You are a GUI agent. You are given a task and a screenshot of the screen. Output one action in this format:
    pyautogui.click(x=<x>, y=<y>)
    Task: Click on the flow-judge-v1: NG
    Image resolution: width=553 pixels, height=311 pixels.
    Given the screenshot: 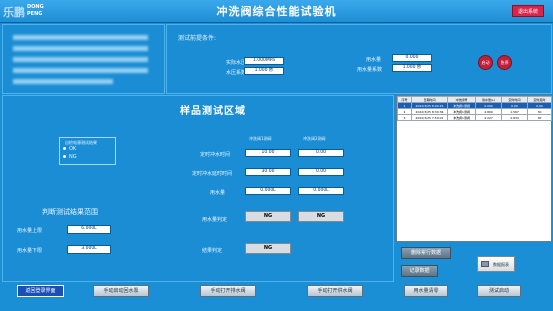 What is the action you would take?
    pyautogui.click(x=268, y=216)
    